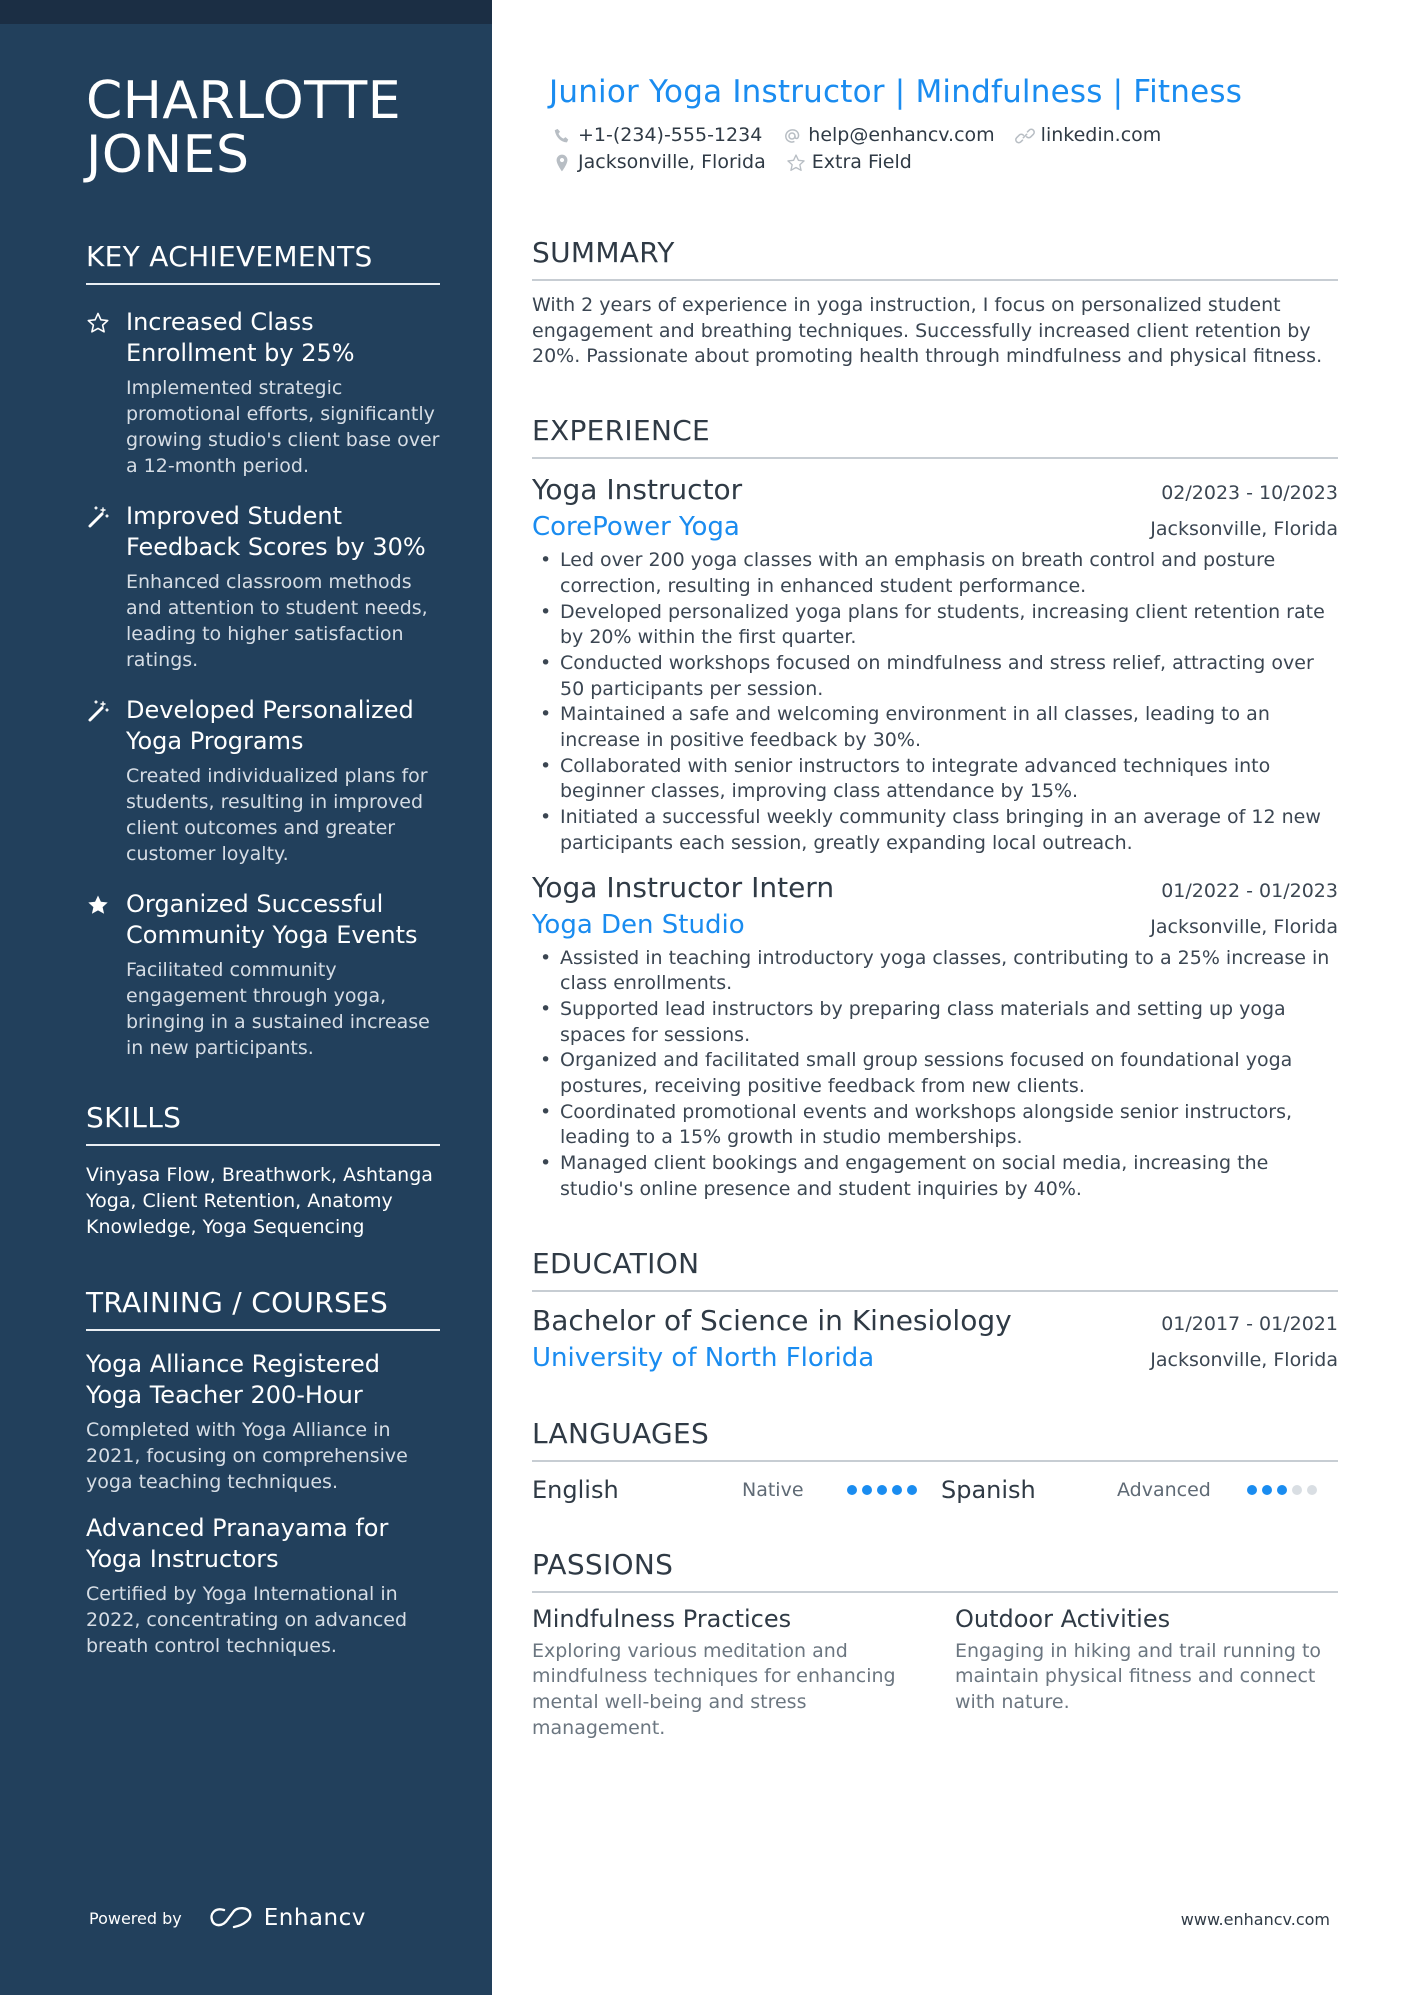  Describe the element at coordinates (733, 1490) in the screenshot. I see `language-item: English Native` at that location.